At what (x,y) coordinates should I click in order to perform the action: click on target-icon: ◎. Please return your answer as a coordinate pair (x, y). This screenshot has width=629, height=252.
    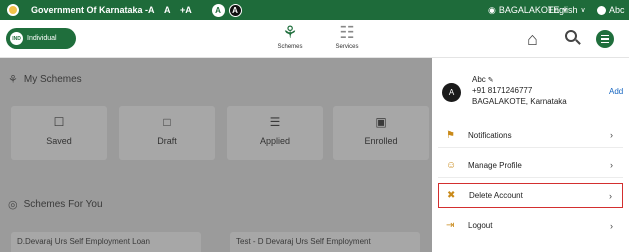
    Looking at the image, I should click on (13, 205).